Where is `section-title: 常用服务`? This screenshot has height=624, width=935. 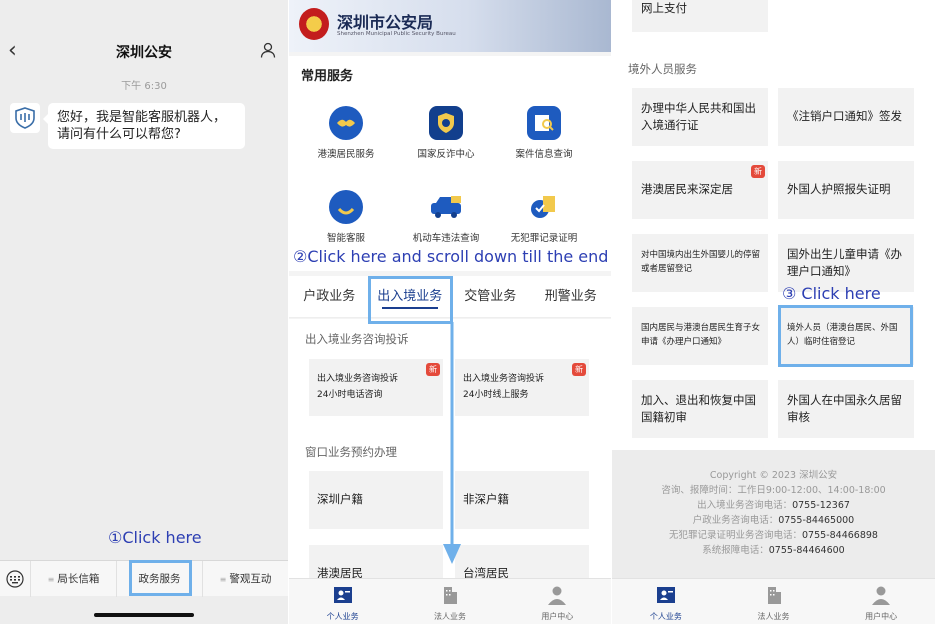 section-title: 常用服务 is located at coordinates (327, 76).